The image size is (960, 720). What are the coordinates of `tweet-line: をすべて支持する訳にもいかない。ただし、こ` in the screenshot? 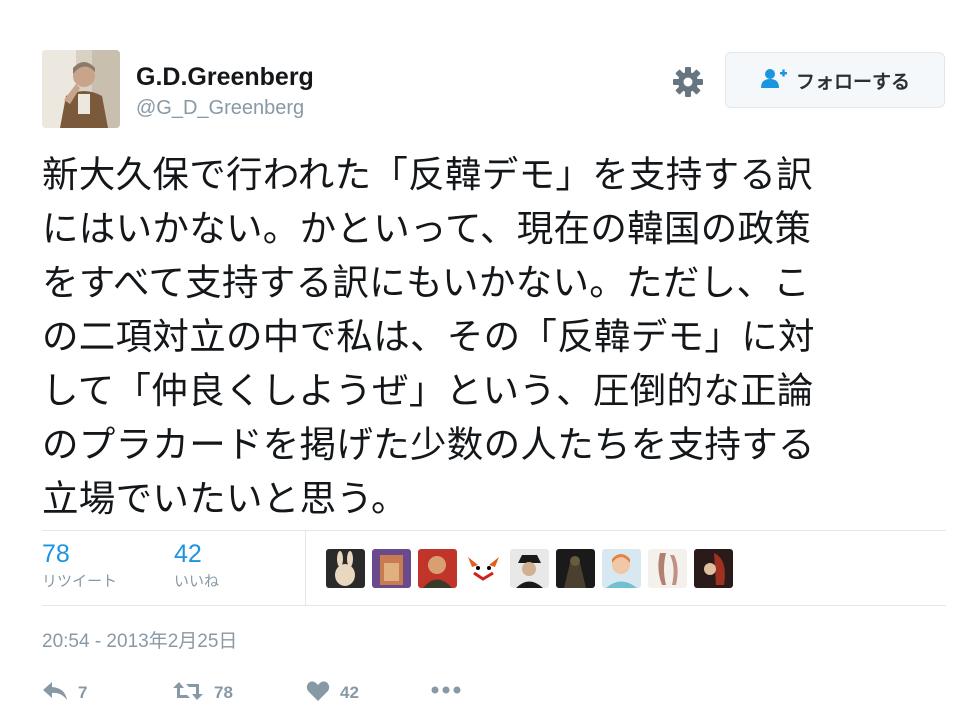 It's located at (426, 282).